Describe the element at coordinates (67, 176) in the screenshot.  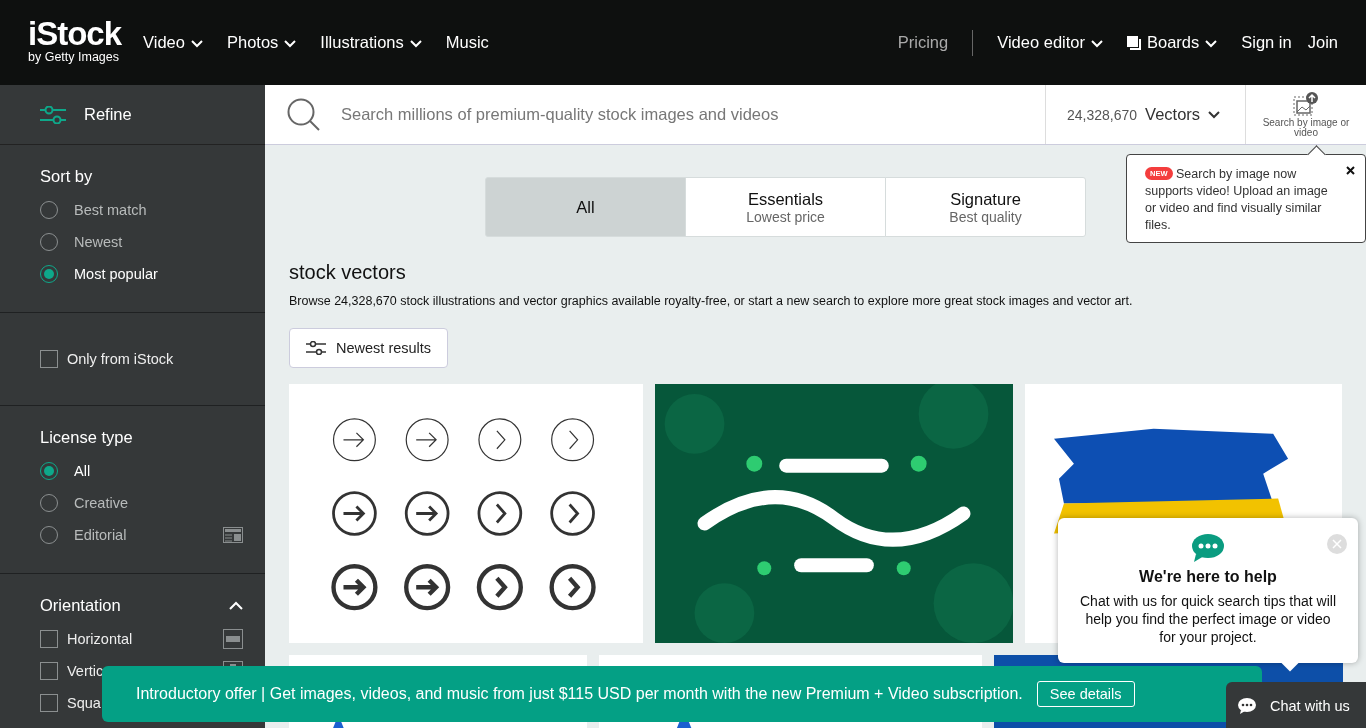
I see `section-title: Sort by` at that location.